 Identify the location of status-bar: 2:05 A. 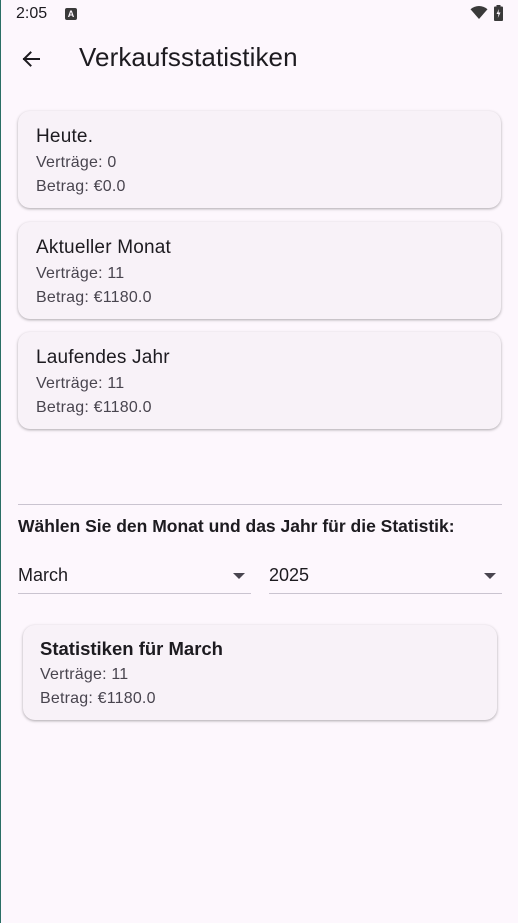
(259, 15).